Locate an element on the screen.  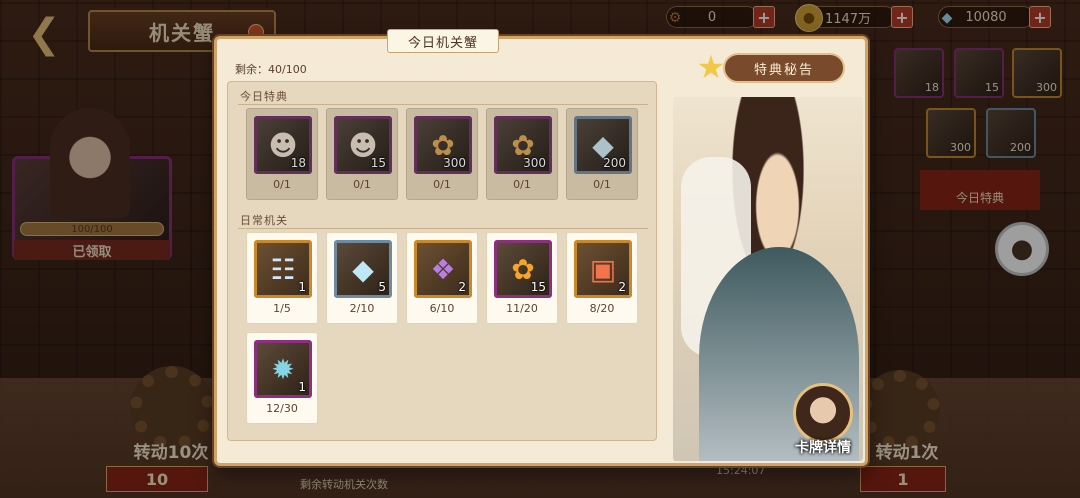
crystal-icon: ◆ 5 is located at coordinates (363, 269).